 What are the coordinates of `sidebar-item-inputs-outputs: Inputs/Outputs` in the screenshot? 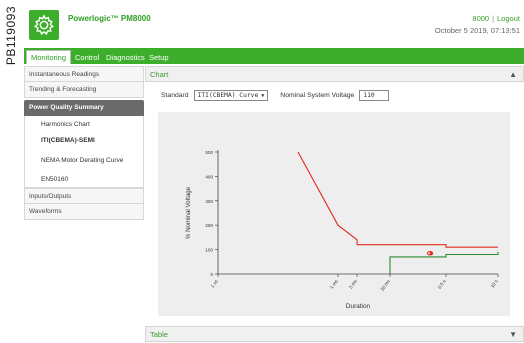 It's located at (84, 196).